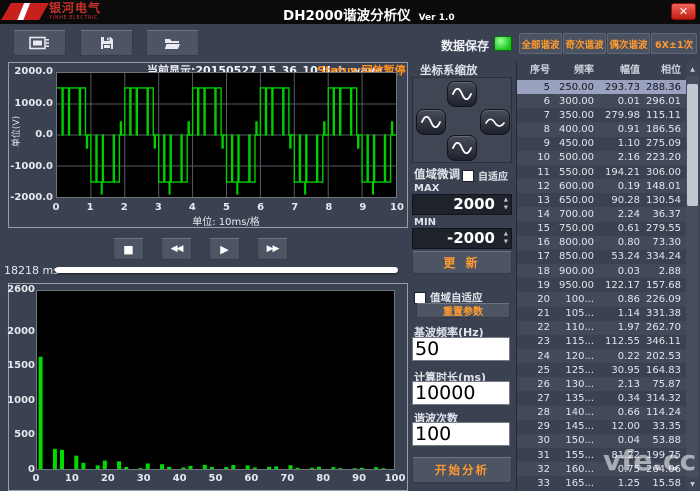 This screenshot has width=700, height=491. What do you see at coordinates (51, 11) in the screenshot?
I see `yinhe-logo: 银河电气 YINHE ELECTRIC` at bounding box center [51, 11].